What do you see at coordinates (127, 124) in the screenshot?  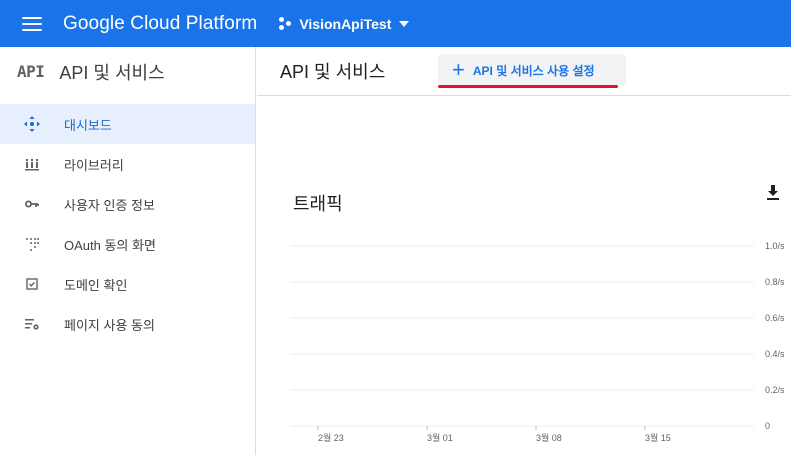 I see `sidebar-item-dashboard: 대시보드` at bounding box center [127, 124].